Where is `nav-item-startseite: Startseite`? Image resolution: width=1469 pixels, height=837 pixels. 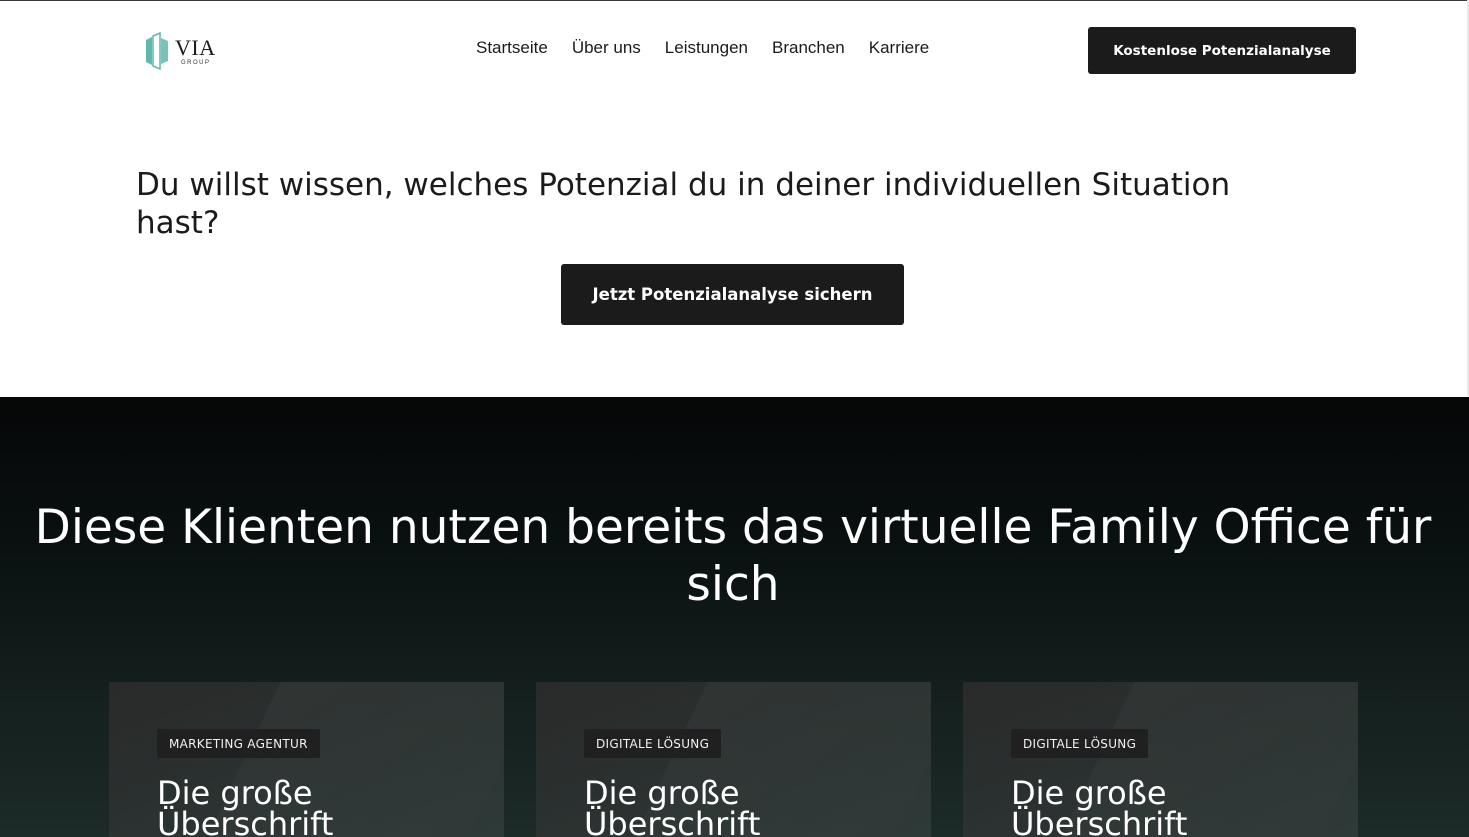 nav-item-startseite: Startseite is located at coordinates (512, 48).